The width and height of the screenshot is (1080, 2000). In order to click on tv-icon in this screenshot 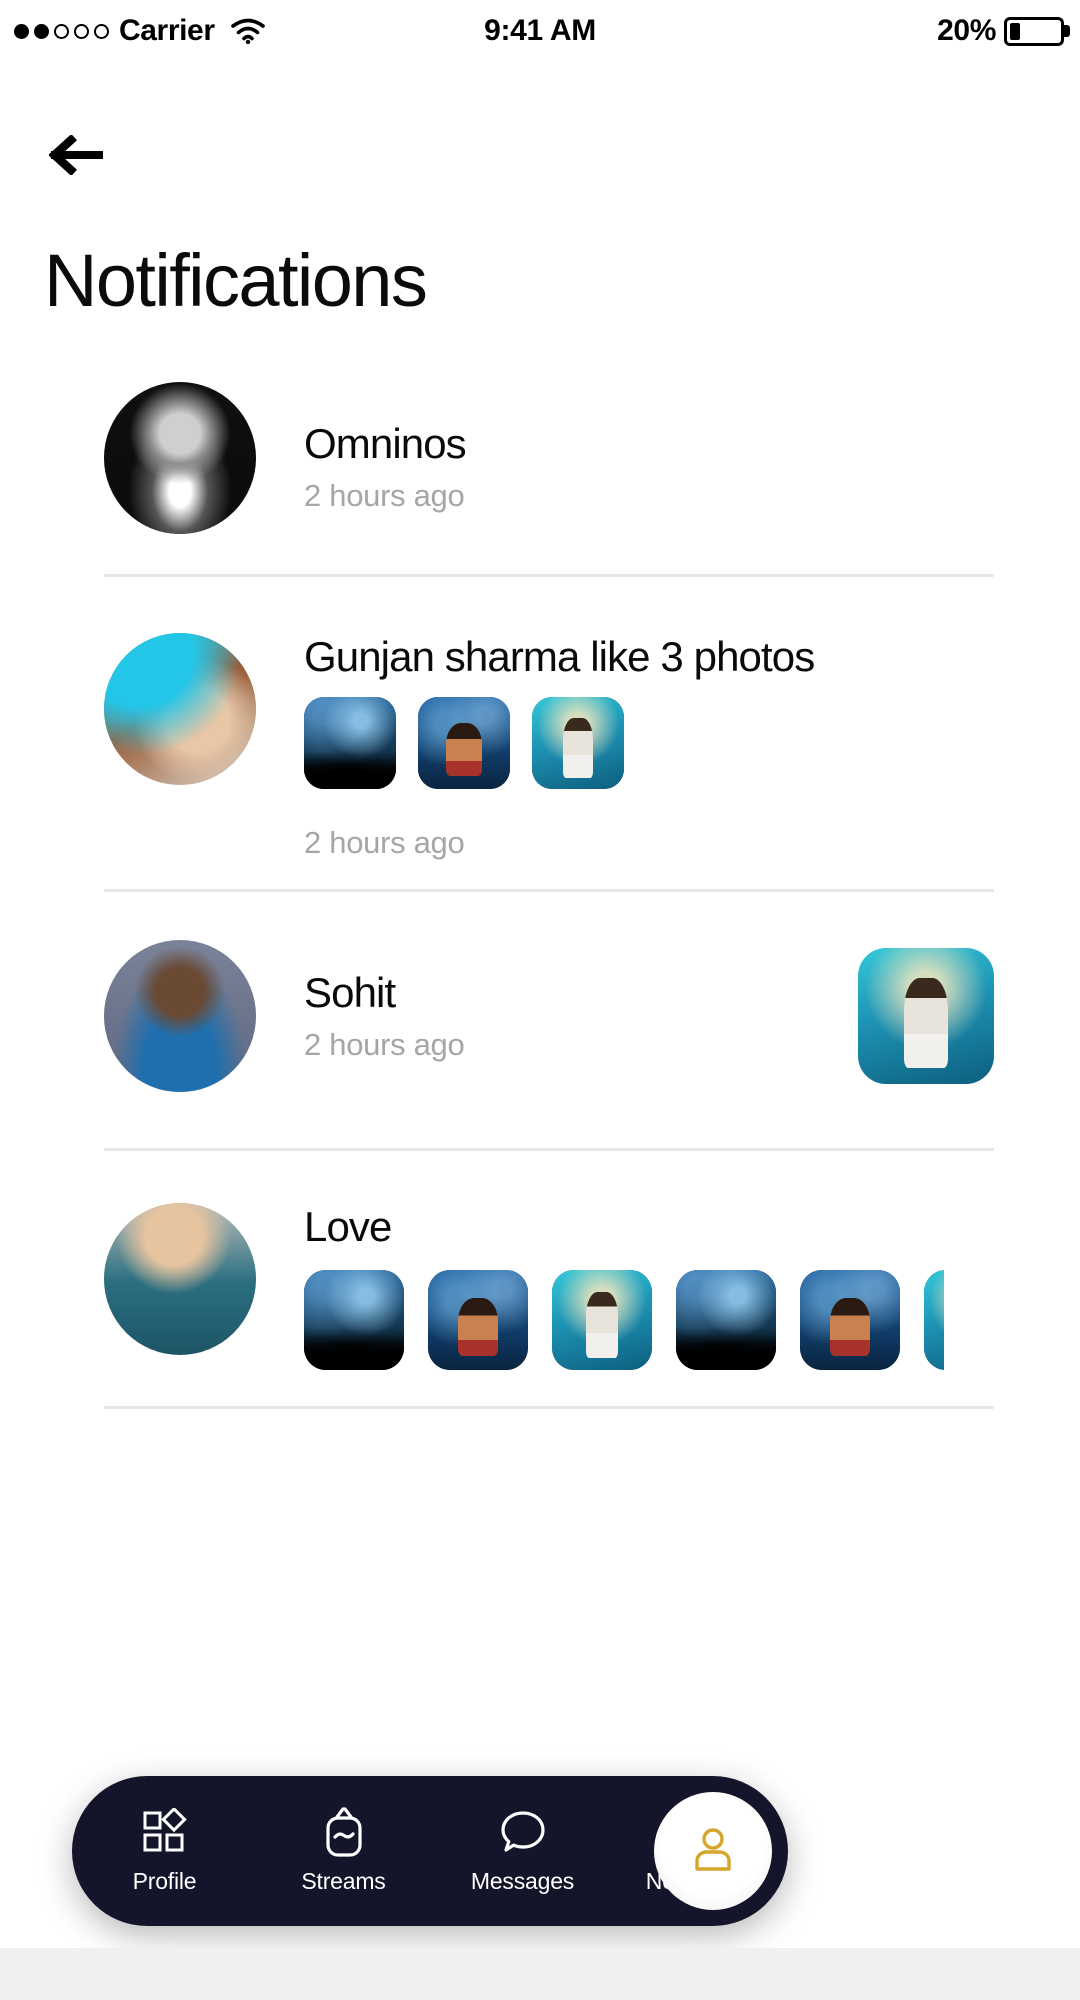, I will do `click(344, 1832)`.